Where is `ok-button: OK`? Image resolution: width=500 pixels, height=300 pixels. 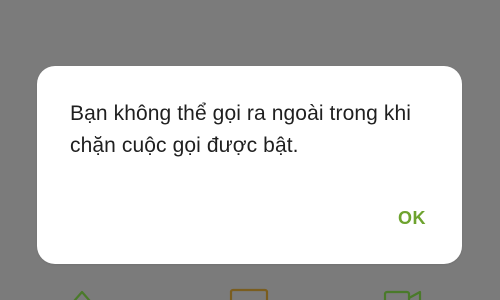 ok-button: OK is located at coordinates (412, 218).